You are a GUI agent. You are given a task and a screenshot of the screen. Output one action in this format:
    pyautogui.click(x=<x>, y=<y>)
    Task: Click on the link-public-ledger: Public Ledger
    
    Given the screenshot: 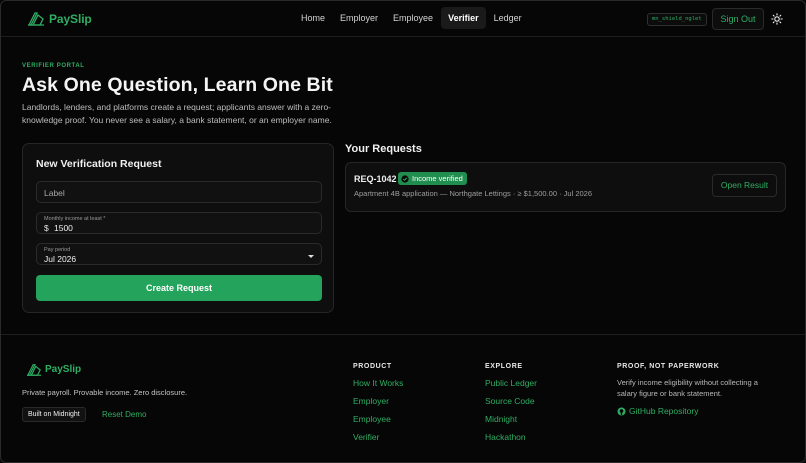 What is the action you would take?
    pyautogui.click(x=511, y=383)
    